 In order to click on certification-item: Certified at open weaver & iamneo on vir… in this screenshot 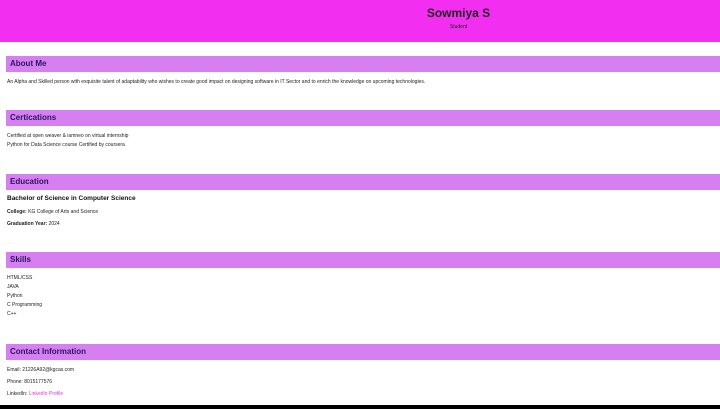, I will do `click(68, 136)`.